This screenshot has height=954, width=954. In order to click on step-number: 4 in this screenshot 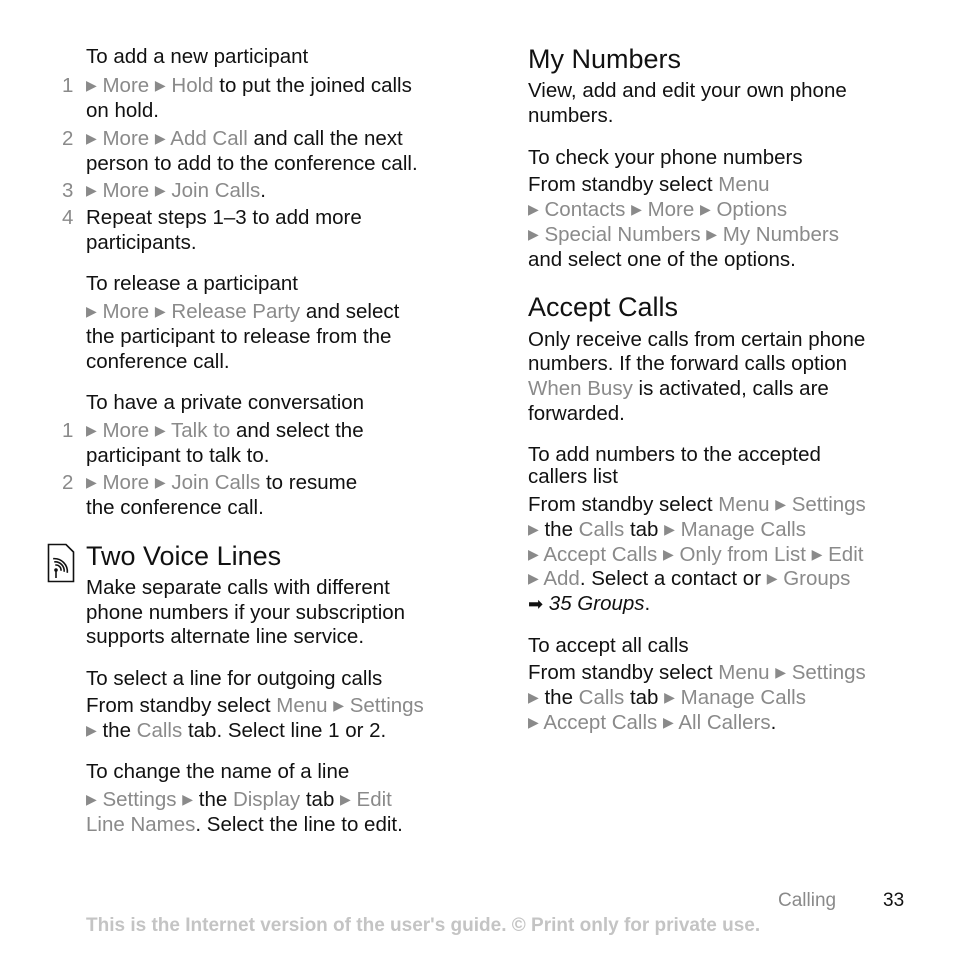, I will do `click(68, 217)`.